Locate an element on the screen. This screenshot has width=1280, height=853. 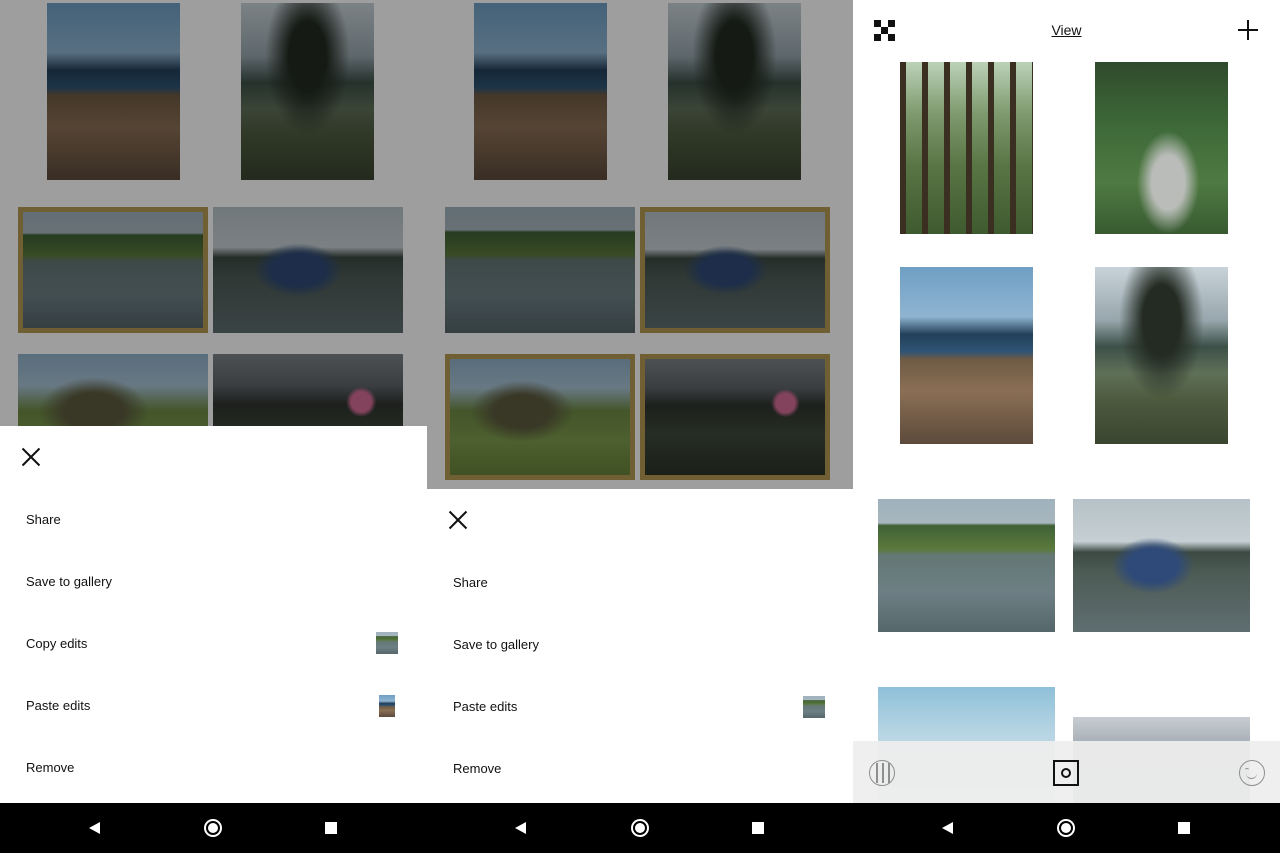
menu-item-copy-edits: Copy edits is located at coordinates (213, 643).